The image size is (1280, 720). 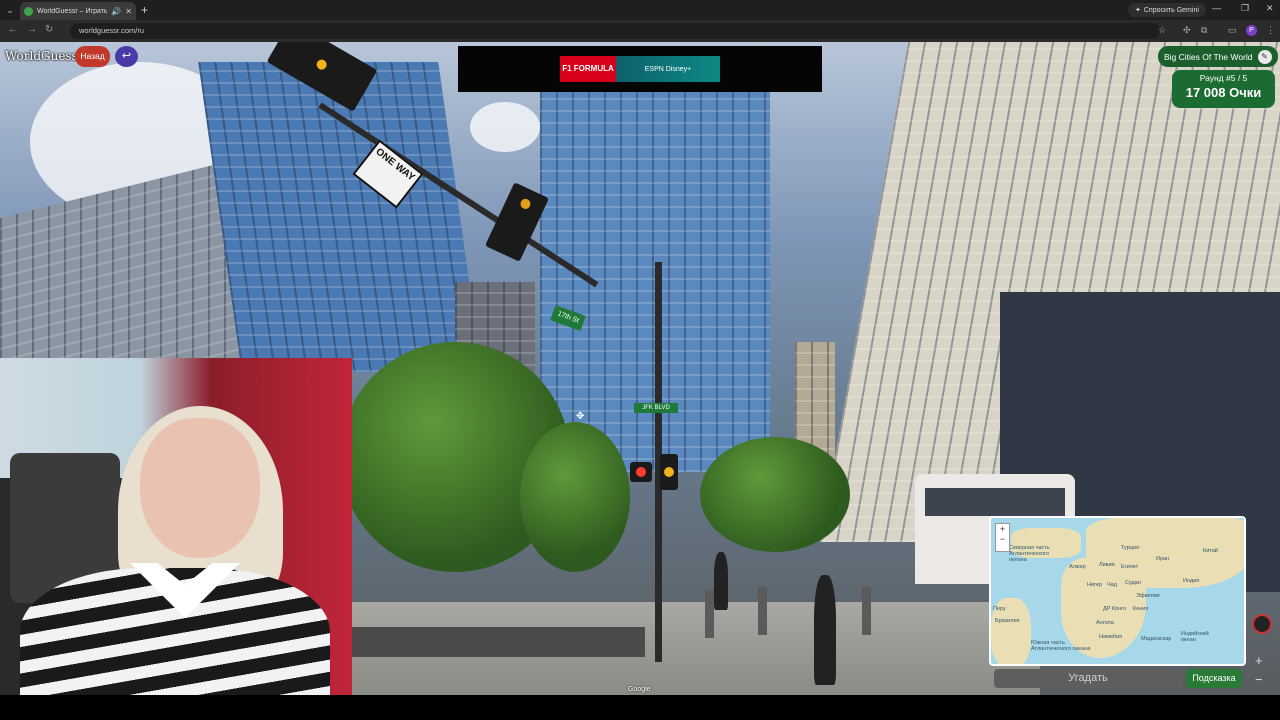 I want to click on close-window-icon: ✕, so click(x=1270, y=8).